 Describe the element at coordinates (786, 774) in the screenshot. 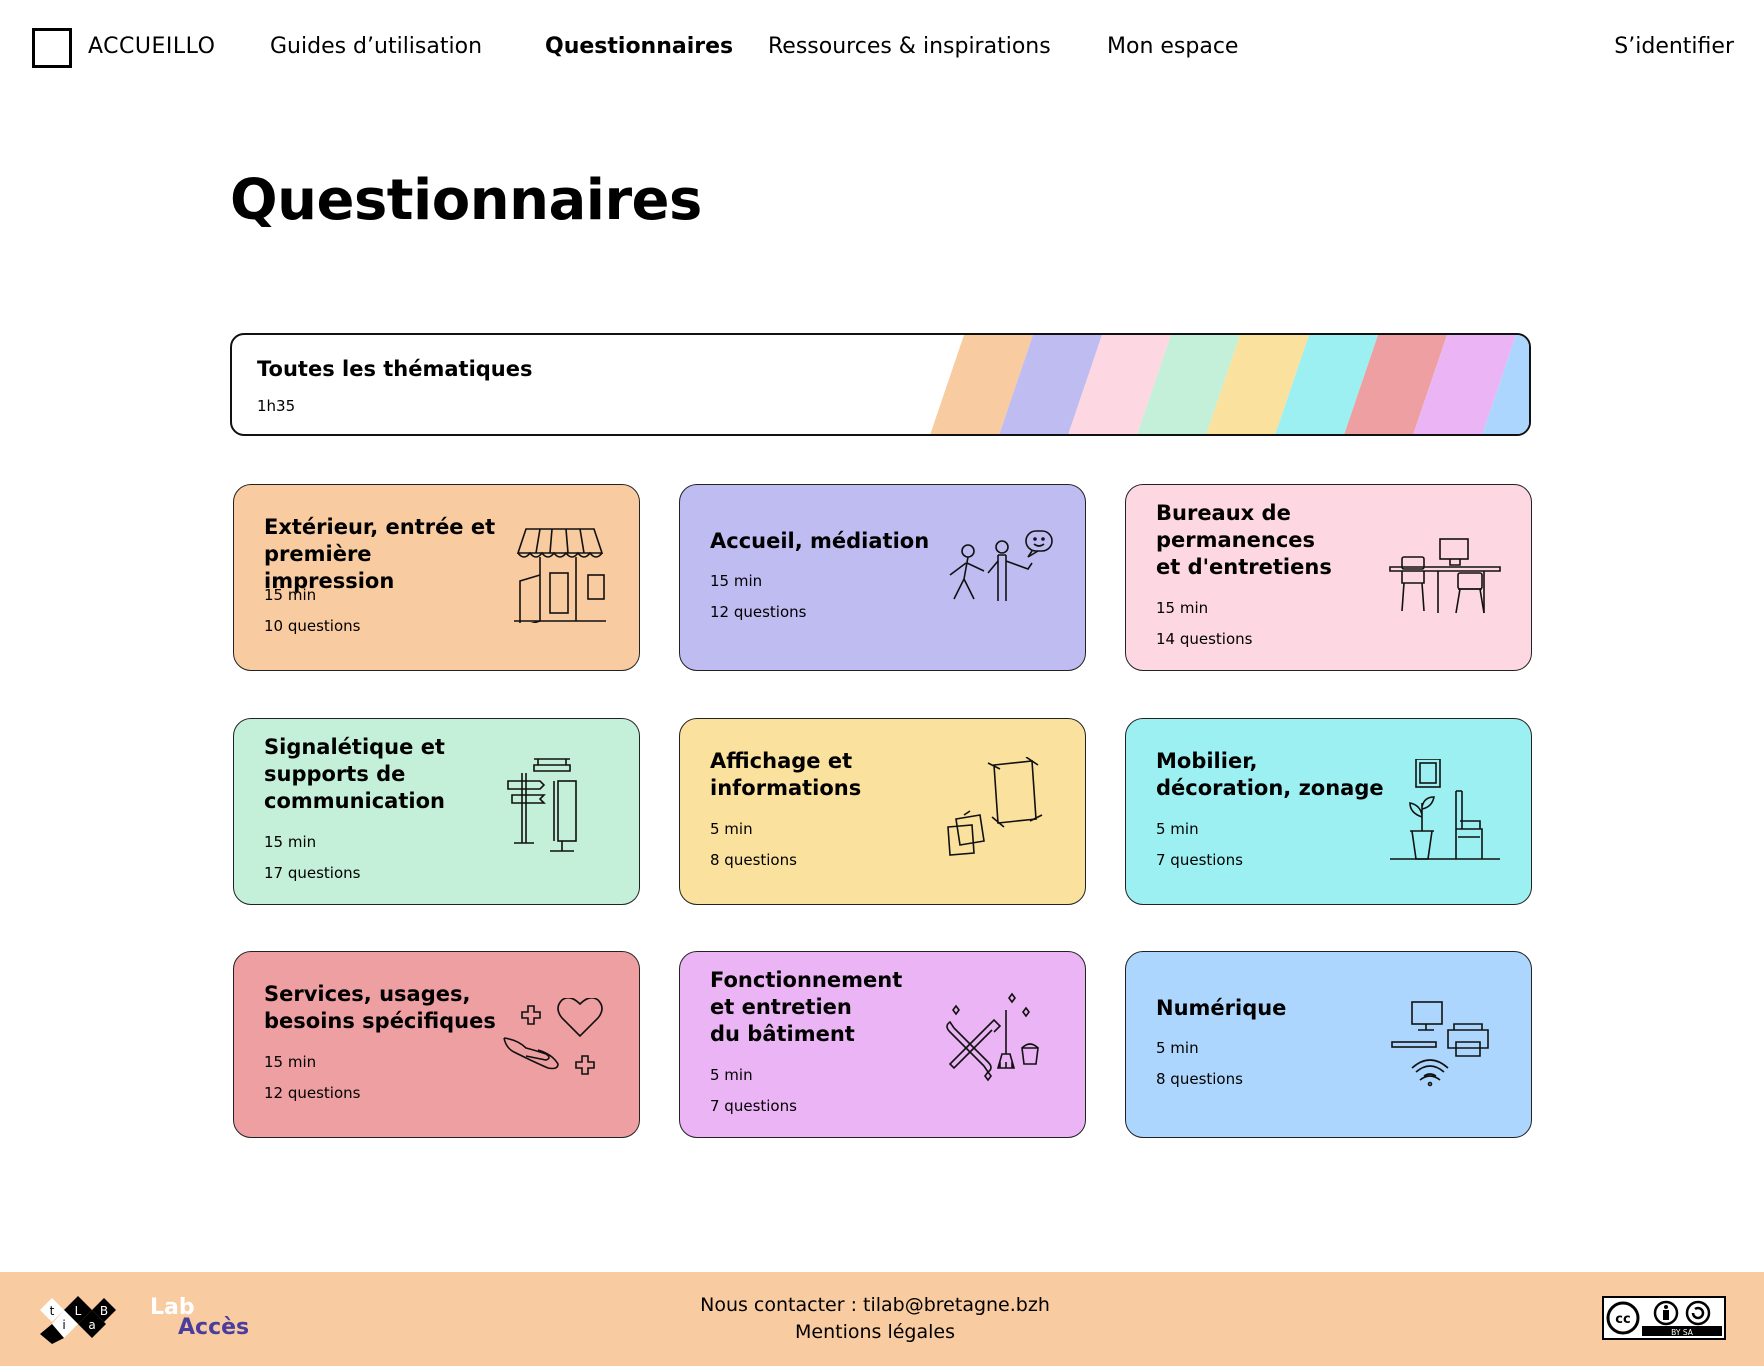

I see `card-title: Affichage et informations` at that location.